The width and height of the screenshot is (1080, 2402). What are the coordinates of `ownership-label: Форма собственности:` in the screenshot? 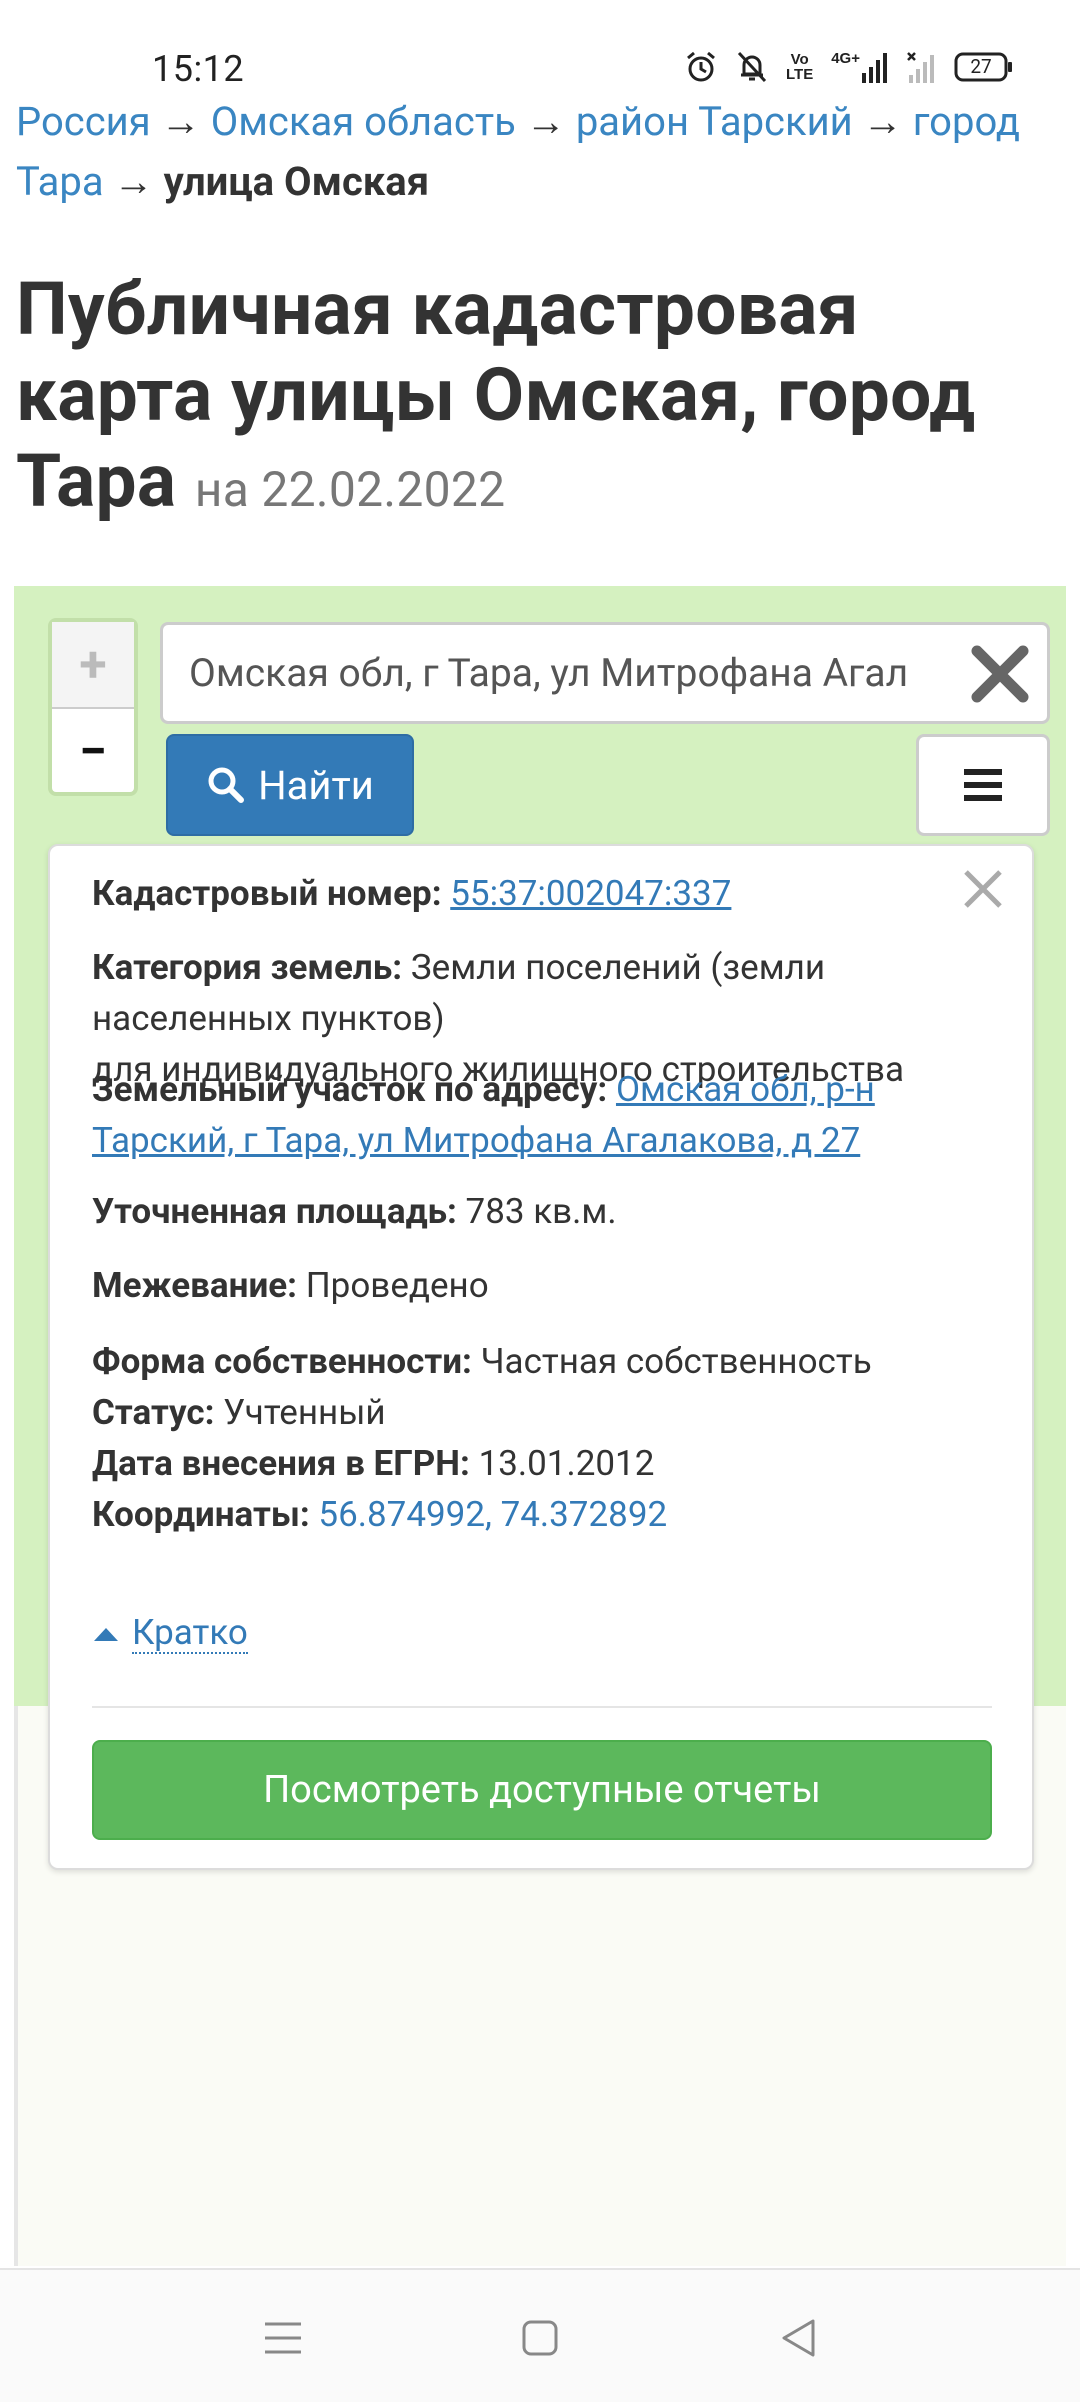 It's located at (282, 1361).